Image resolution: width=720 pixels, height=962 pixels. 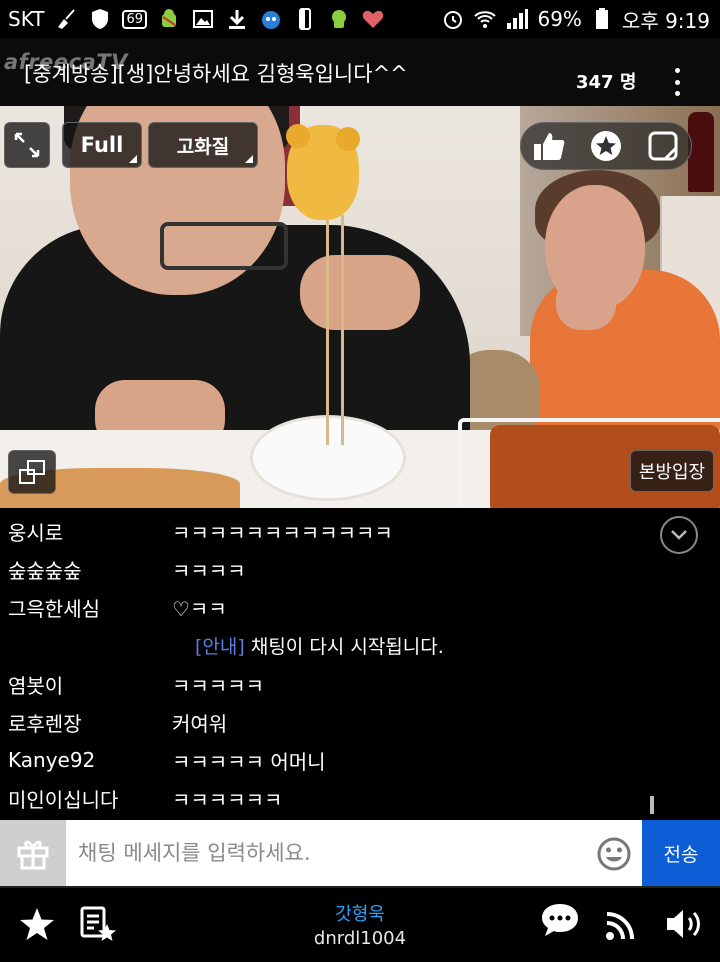 I want to click on signal-icon, so click(x=518, y=19).